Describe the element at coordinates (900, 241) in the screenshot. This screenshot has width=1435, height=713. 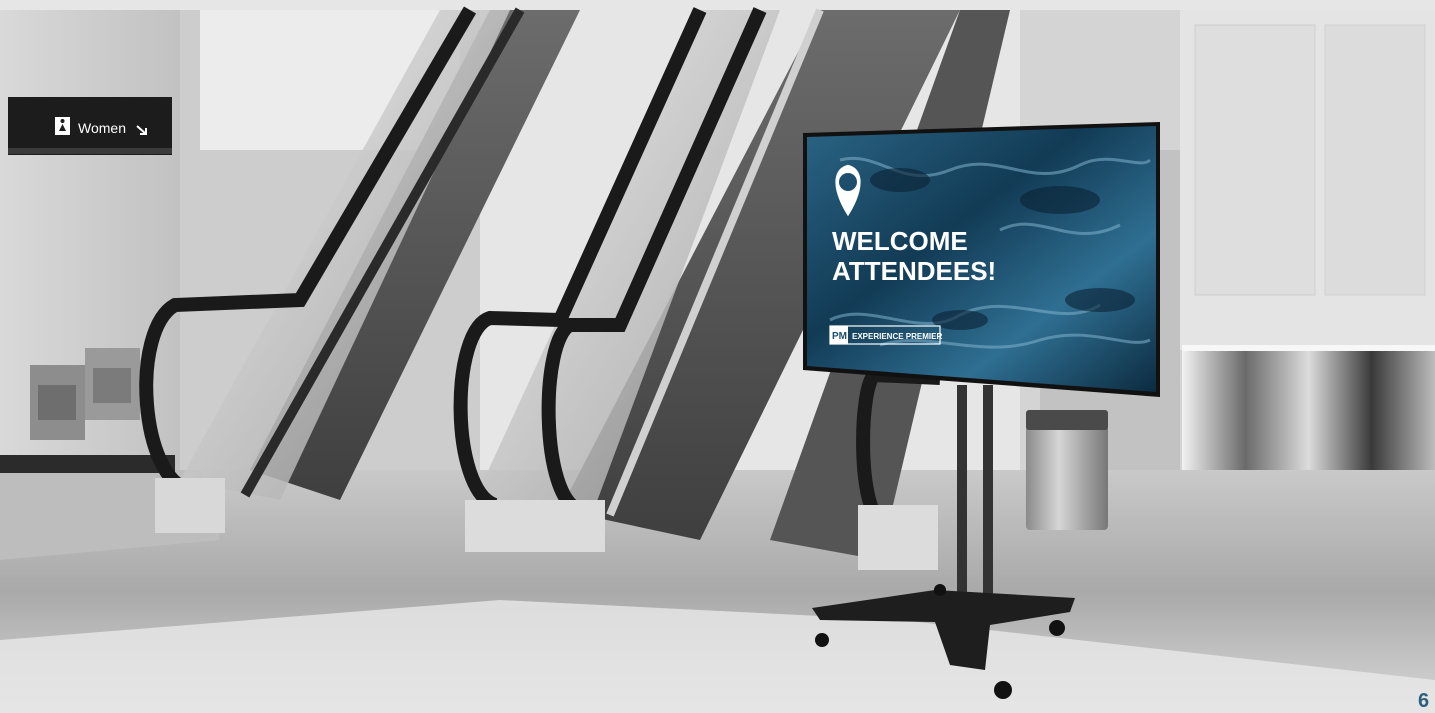
I see `headline-line1: WELCOME` at that location.